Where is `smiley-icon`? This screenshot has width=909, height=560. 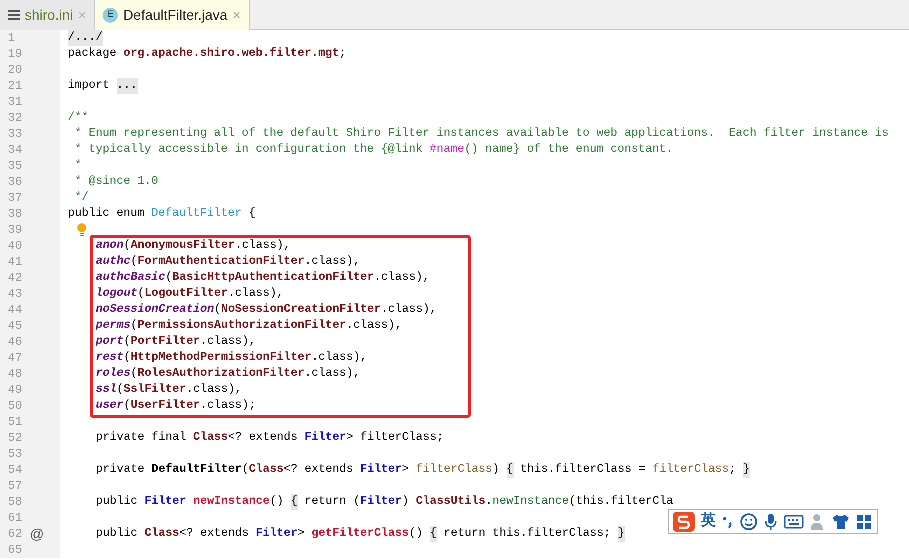
smiley-icon is located at coordinates (749, 521).